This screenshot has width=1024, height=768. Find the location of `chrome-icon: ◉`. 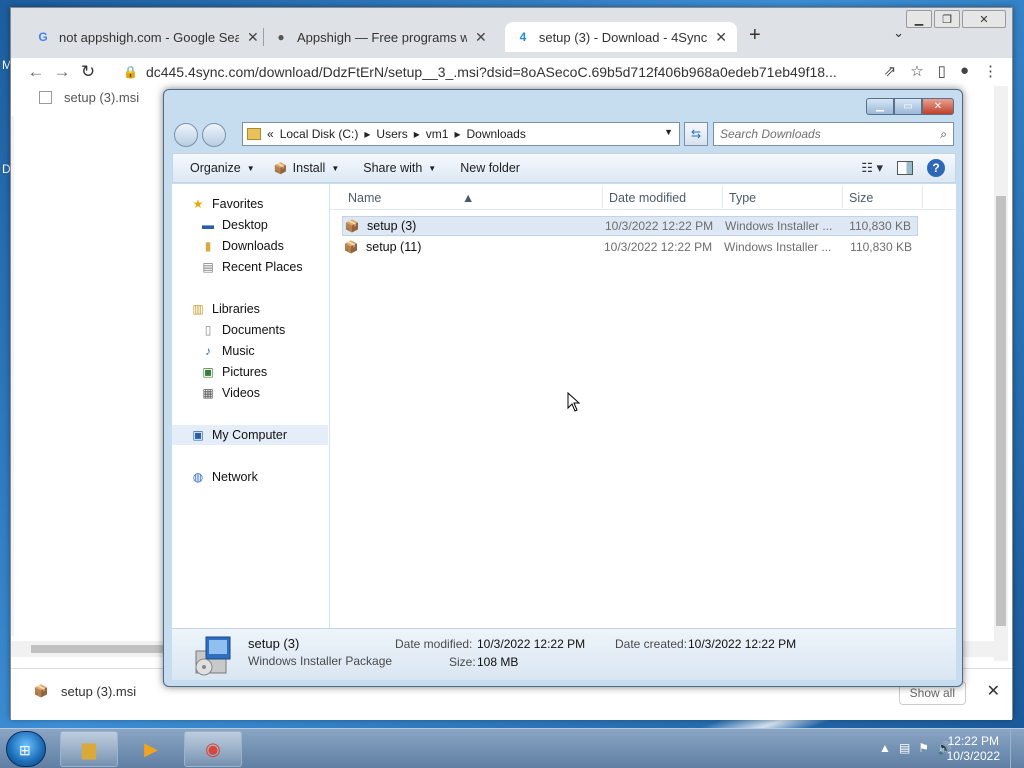

chrome-icon: ◉ is located at coordinates (213, 748).